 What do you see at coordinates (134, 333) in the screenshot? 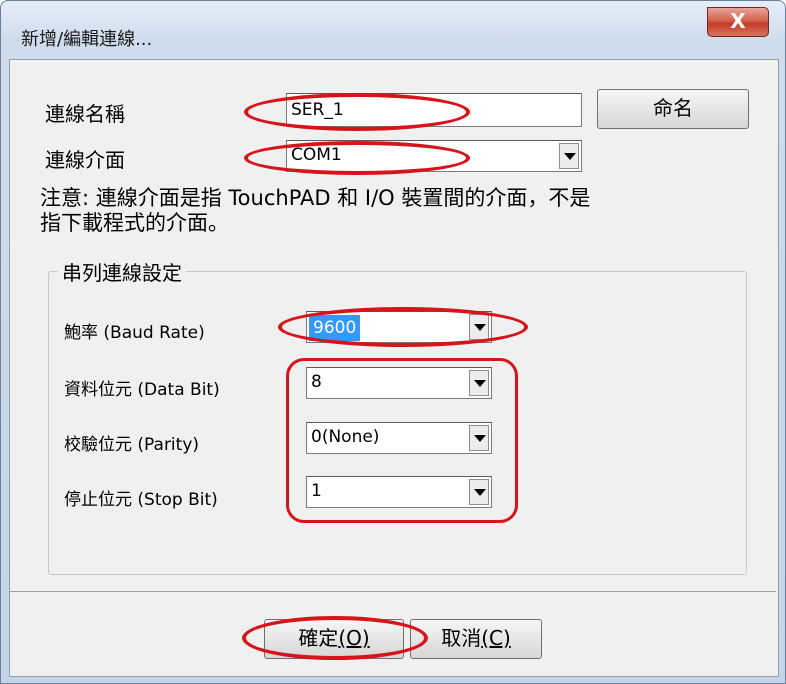
I see `baud-rate-label: 鮑率 (Baud Rate)` at bounding box center [134, 333].